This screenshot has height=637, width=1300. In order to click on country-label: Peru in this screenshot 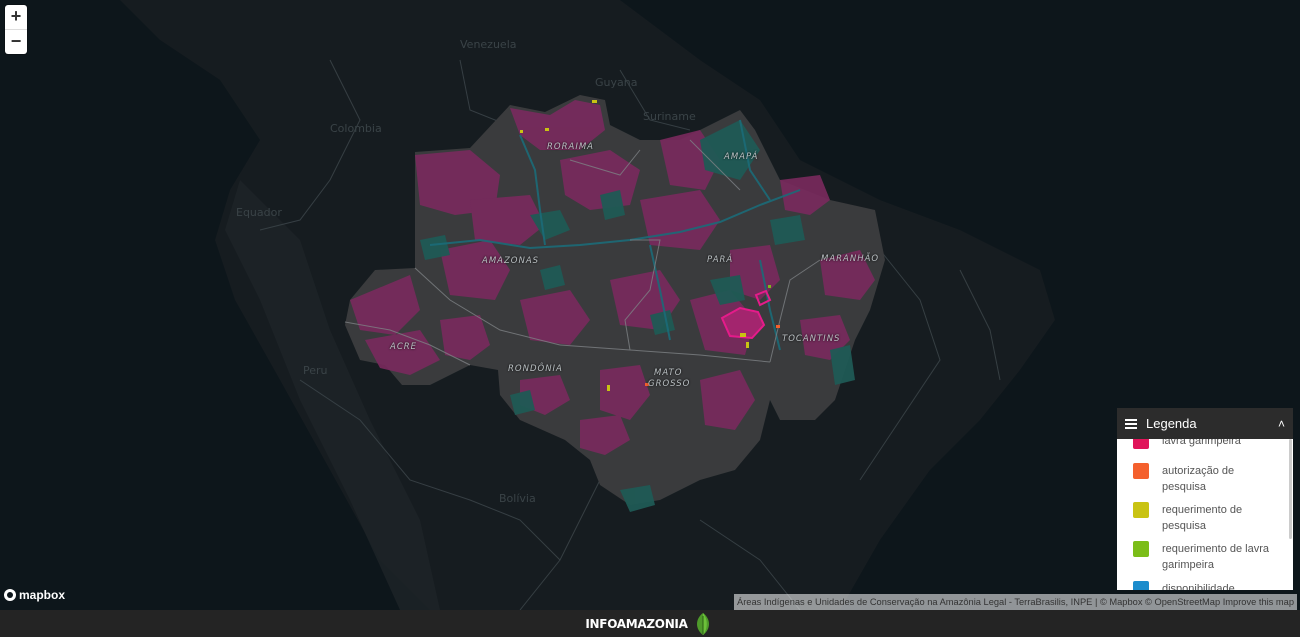, I will do `click(315, 370)`.